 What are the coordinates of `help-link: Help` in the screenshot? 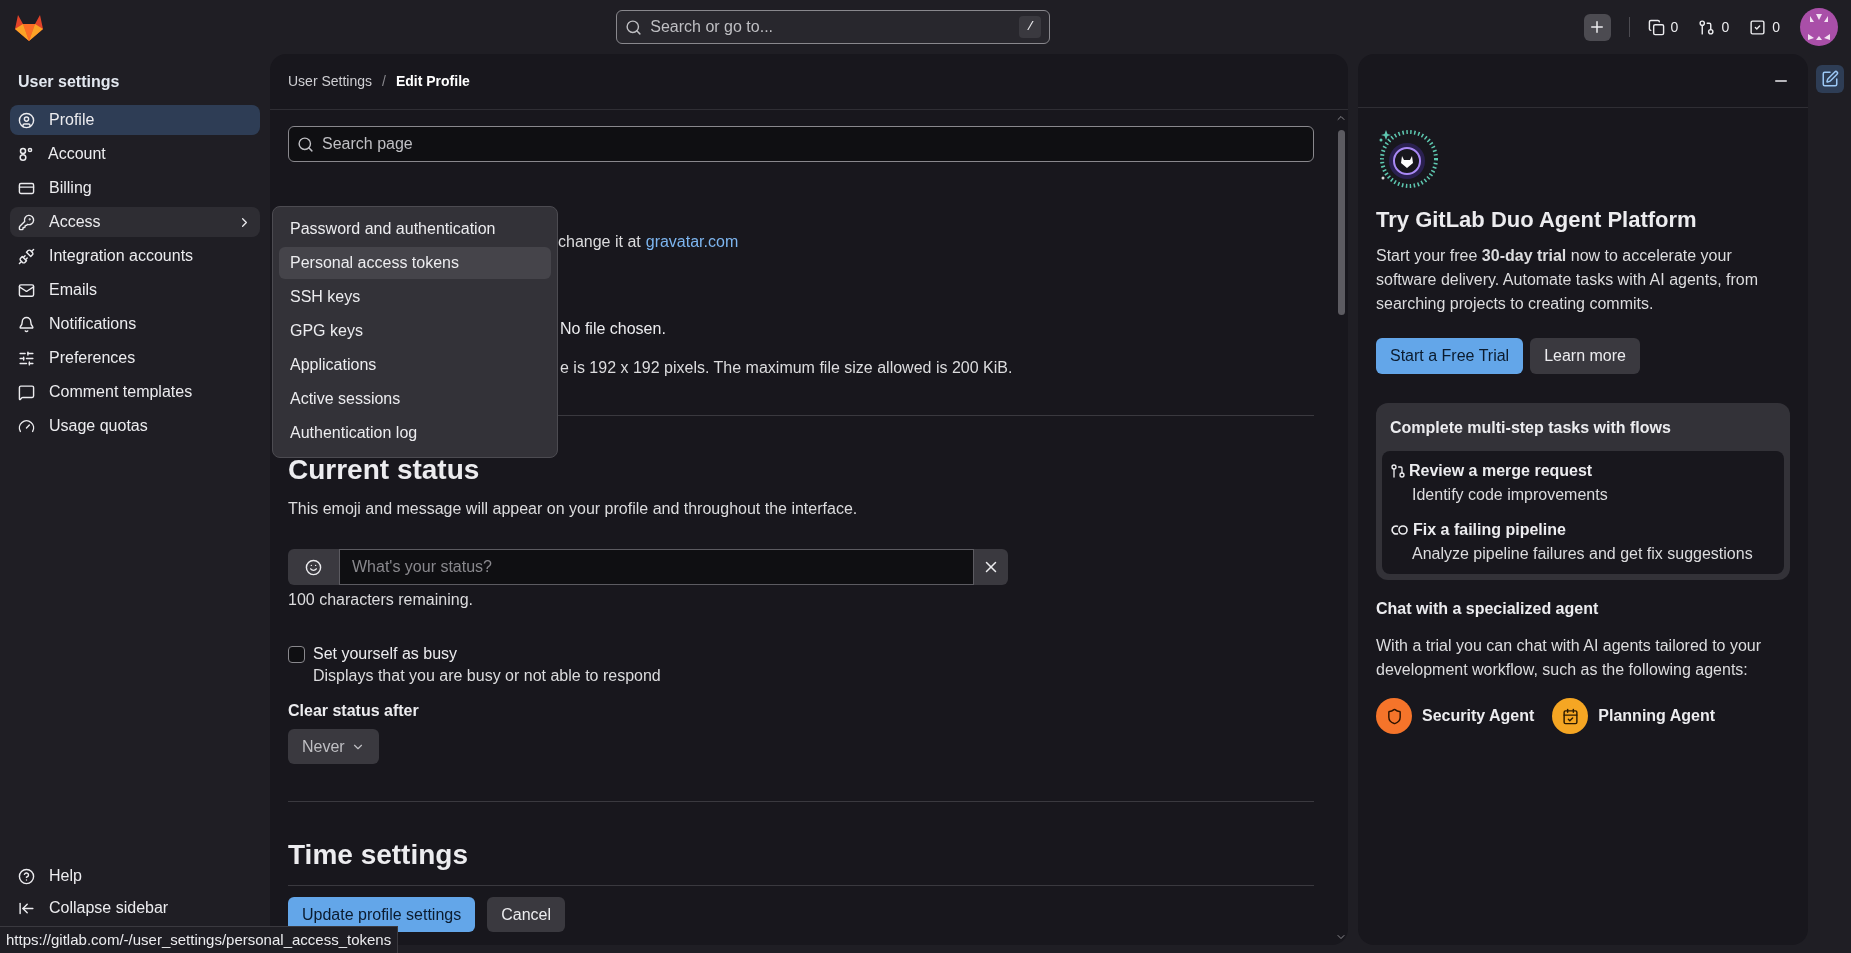 It's located at (135, 876).